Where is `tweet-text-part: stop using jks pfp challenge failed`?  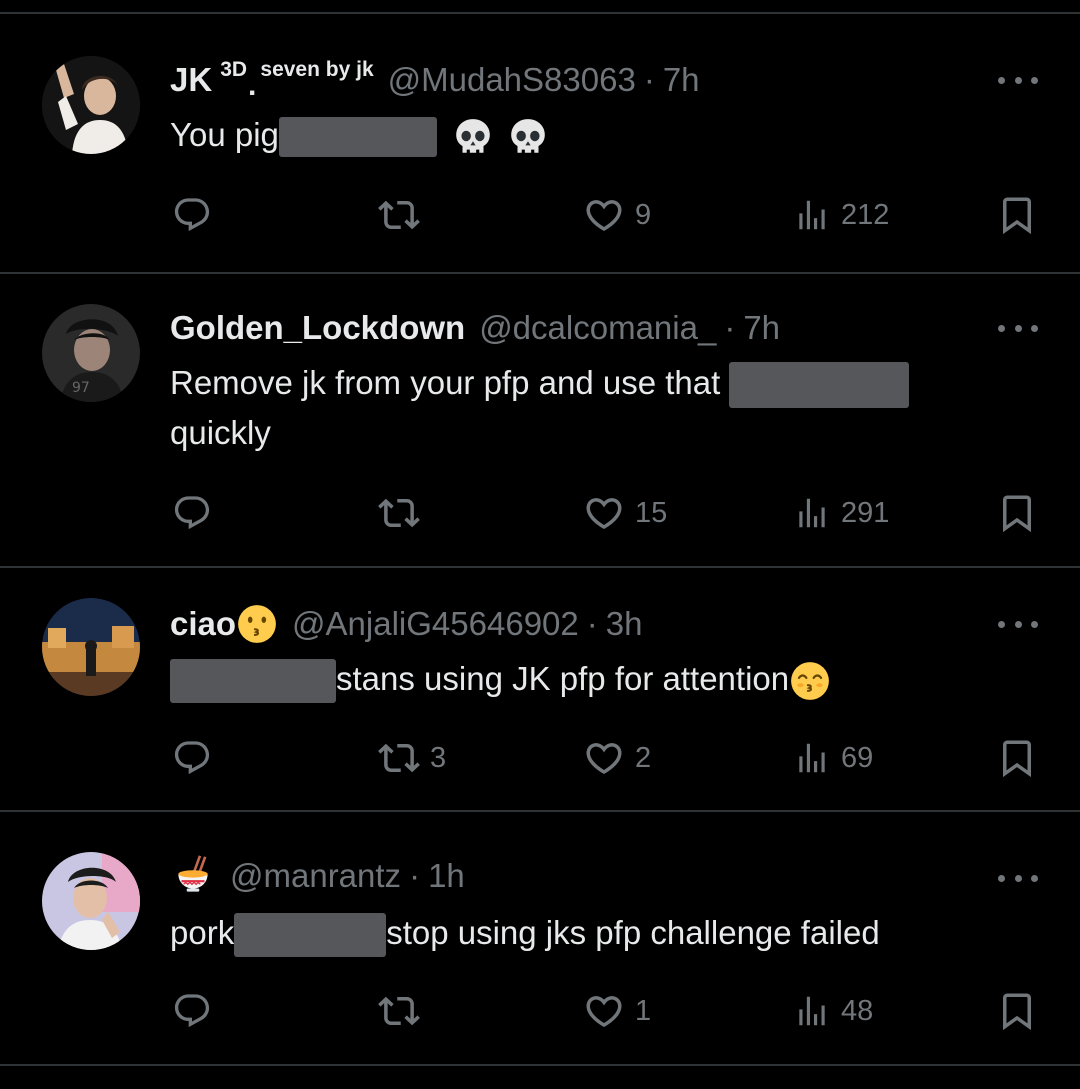
tweet-text-part: stop using jks pfp challenge failed is located at coordinates (633, 932).